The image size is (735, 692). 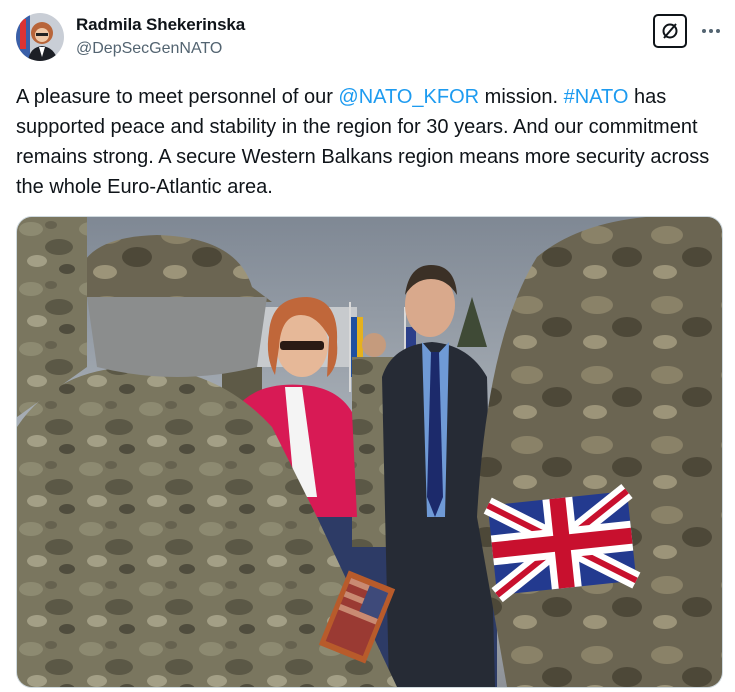 I want to click on hashtag-link: #NATO, so click(x=596, y=97).